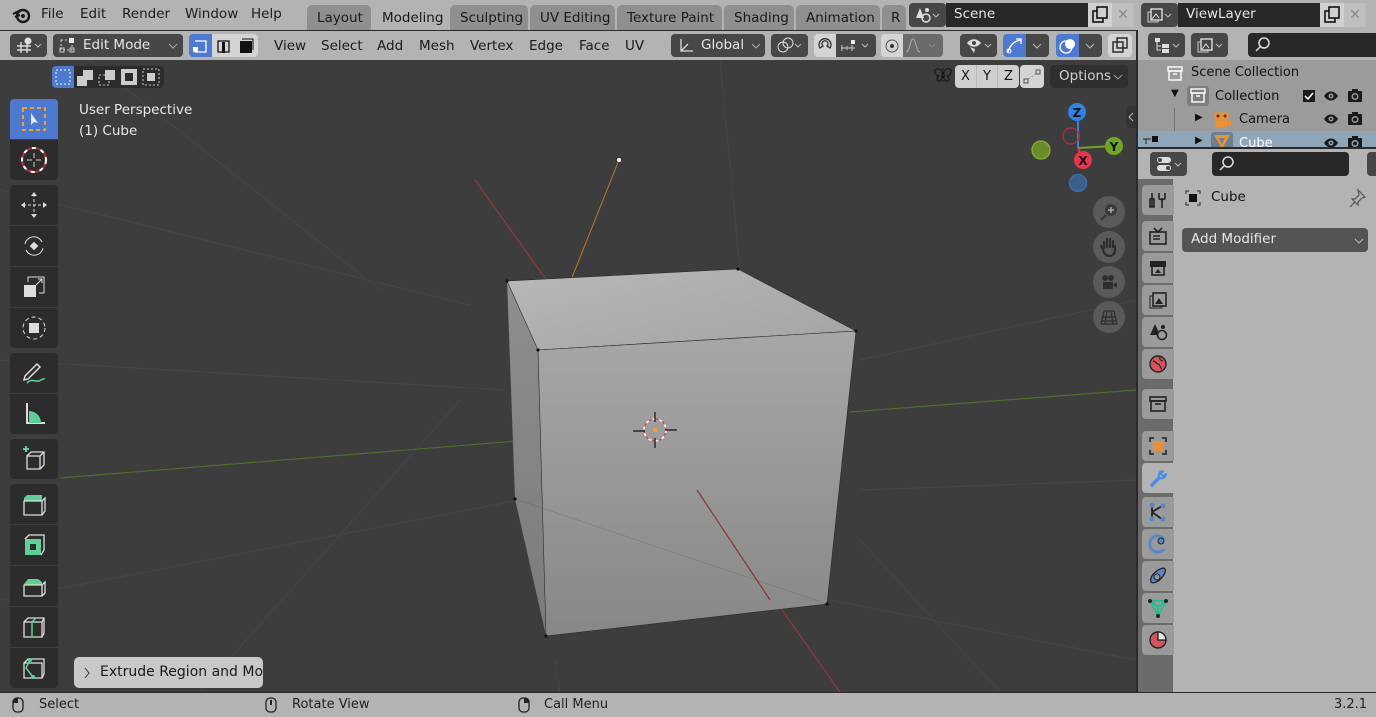  Describe the element at coordinates (1209, 45) in the screenshot. I see `display-mode-dropdown` at that location.